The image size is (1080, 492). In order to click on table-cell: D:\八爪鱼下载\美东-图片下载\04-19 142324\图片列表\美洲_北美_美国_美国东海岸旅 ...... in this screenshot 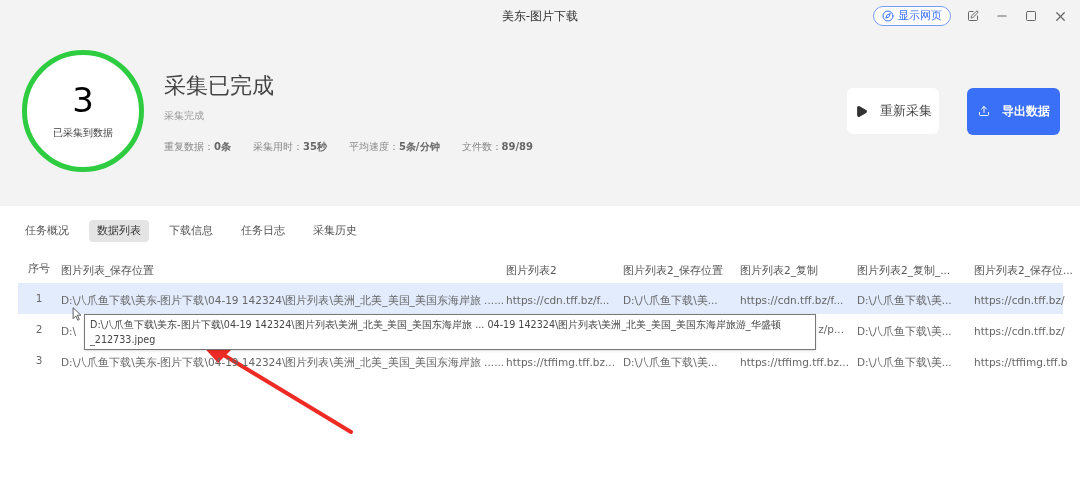, I will do `click(283, 299)`.